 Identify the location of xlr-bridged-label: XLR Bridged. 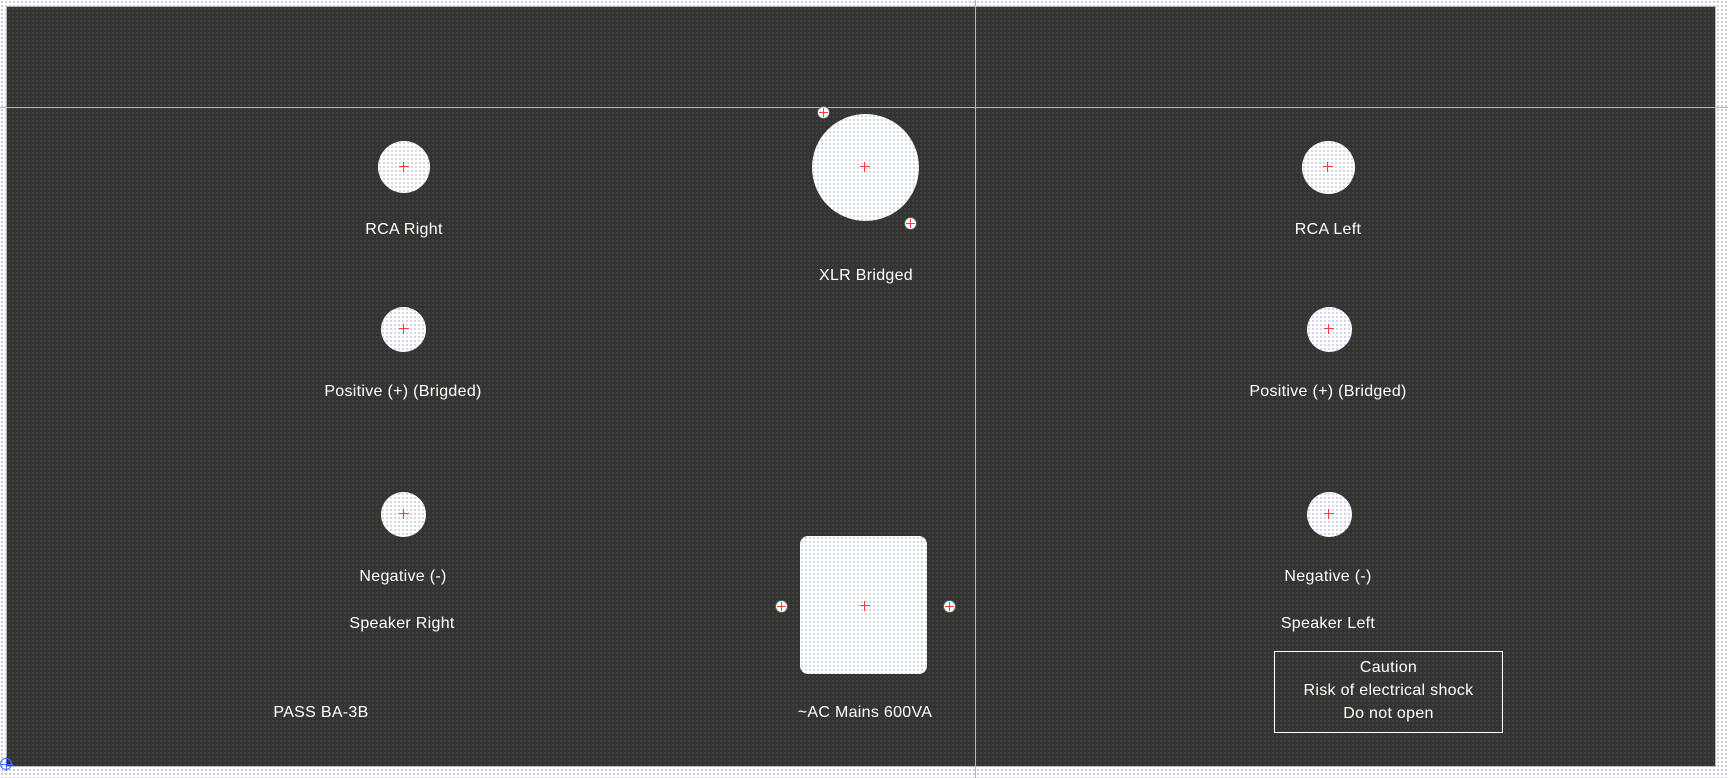
(866, 275).